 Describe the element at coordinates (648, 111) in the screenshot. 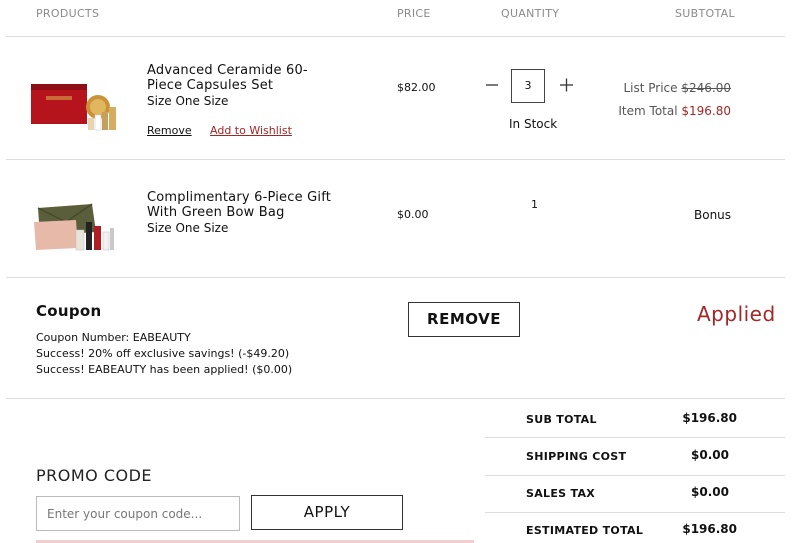

I see `item-total-label: Item Total` at that location.